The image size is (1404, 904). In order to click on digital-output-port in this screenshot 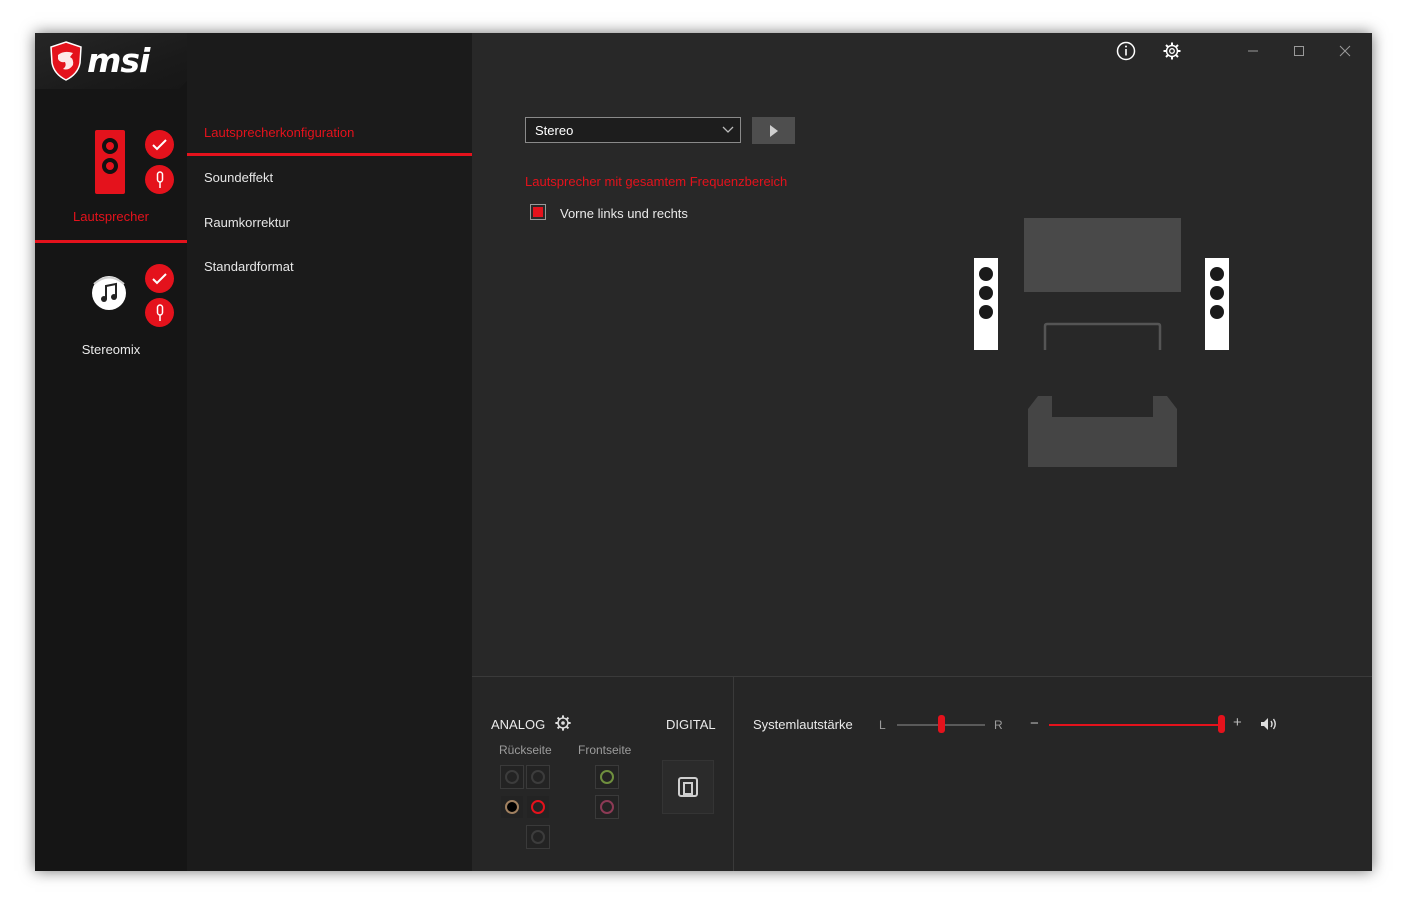, I will do `click(688, 787)`.